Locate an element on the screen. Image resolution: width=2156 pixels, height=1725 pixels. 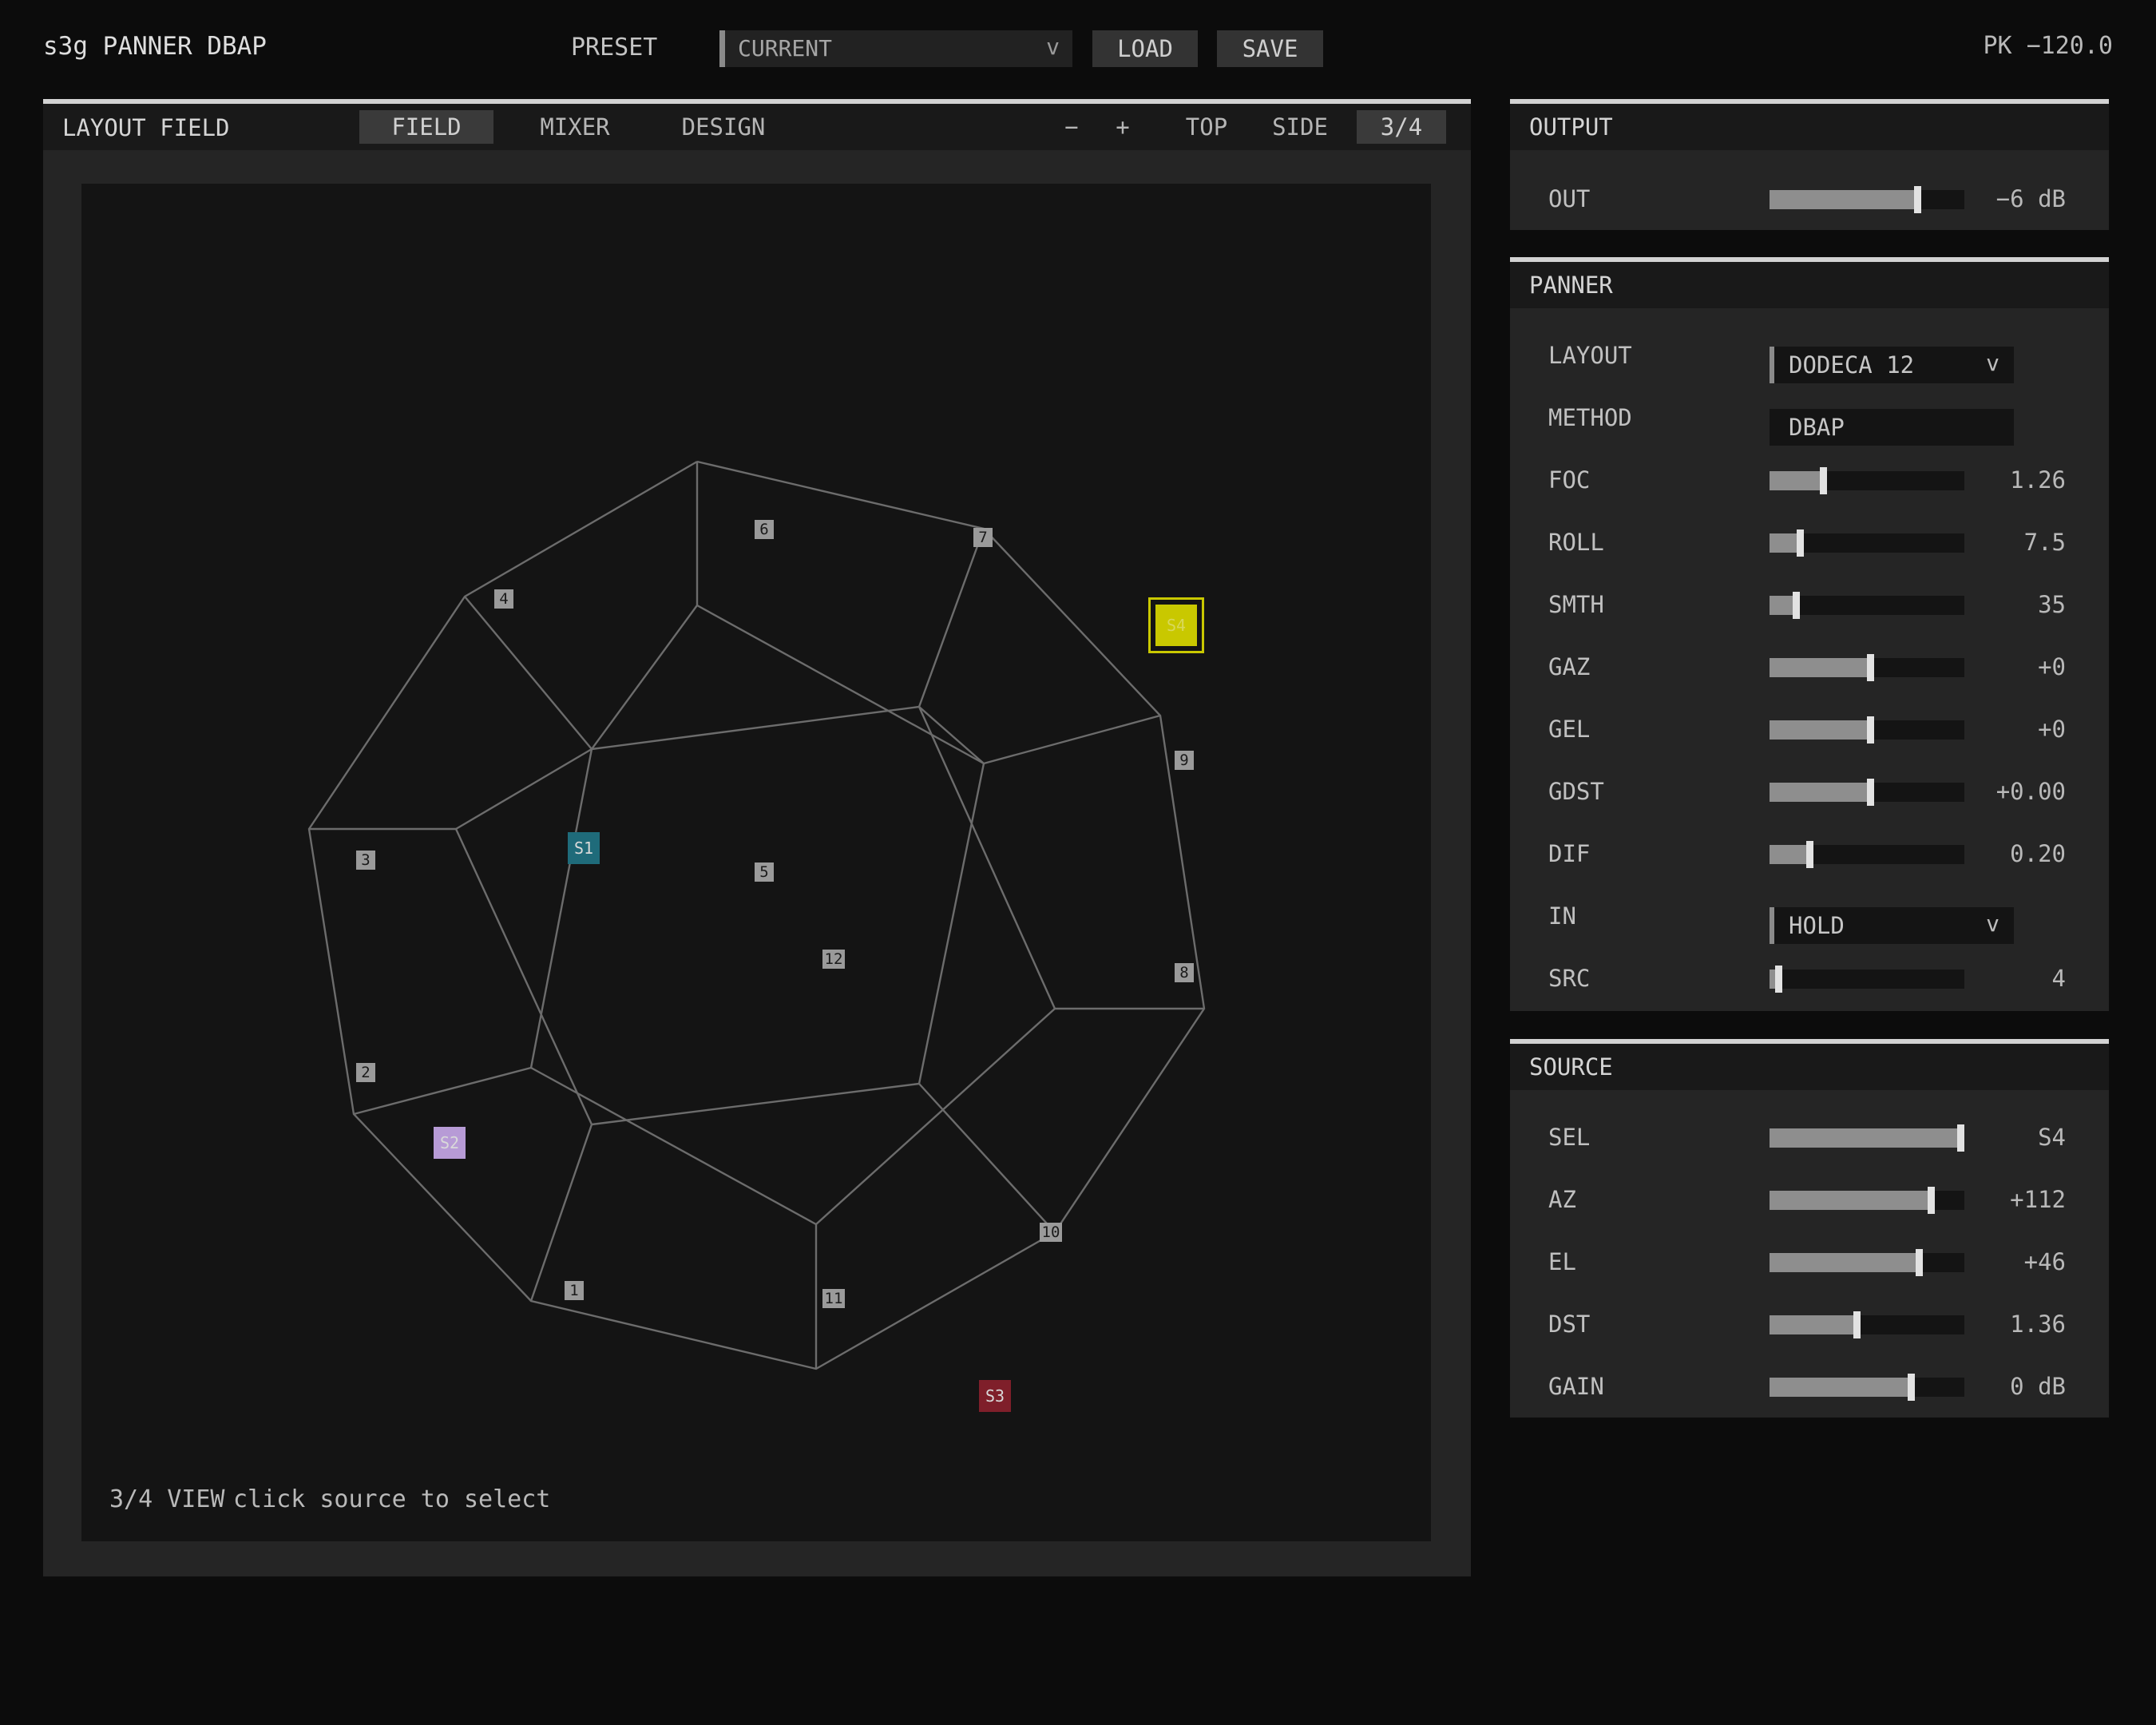
input-value: HOLD is located at coordinates (1817, 926).